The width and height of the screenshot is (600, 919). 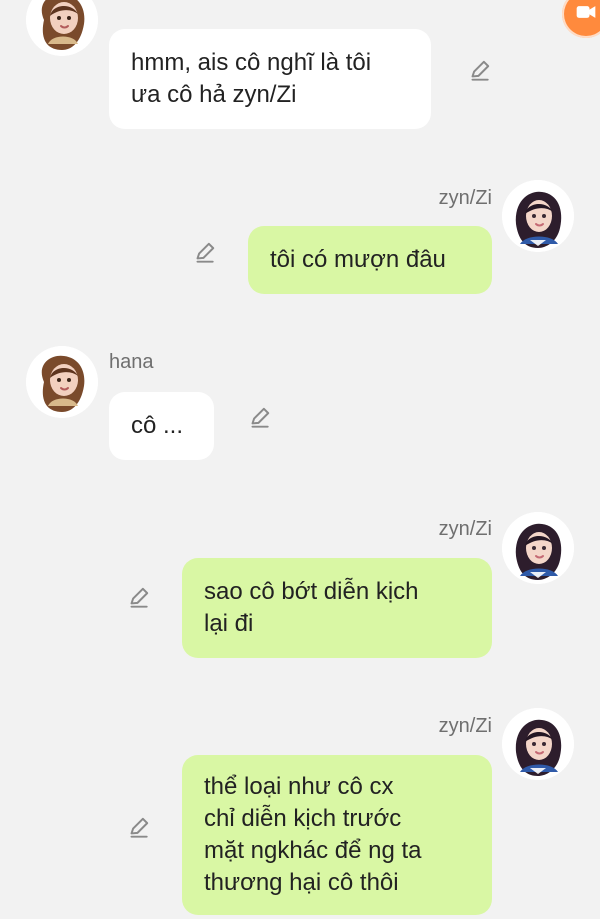 I want to click on message-bubble-4: sao cô bớt diễn kịch lại đi, so click(x=337, y=608).